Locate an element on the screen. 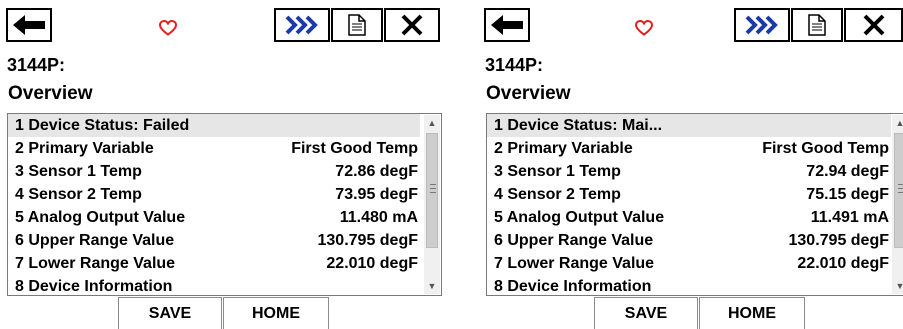  menu-item-value: 72.86 degF is located at coordinates (376, 171).